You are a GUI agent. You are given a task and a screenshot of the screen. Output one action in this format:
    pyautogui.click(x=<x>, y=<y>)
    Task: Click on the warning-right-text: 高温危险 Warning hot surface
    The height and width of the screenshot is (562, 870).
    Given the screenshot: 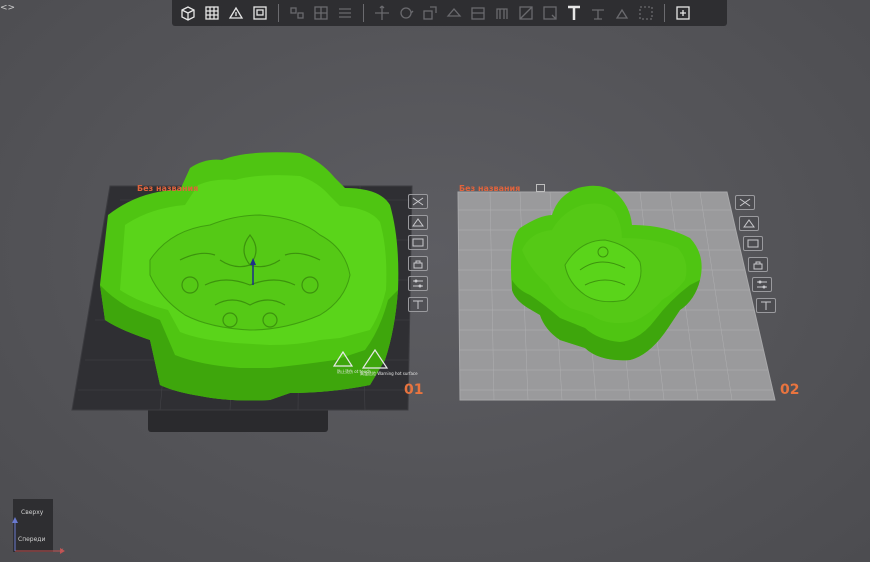 What is the action you would take?
    pyautogui.click(x=389, y=373)
    